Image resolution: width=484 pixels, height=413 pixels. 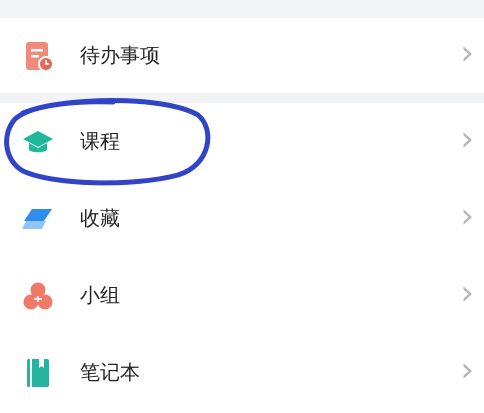 What do you see at coordinates (100, 295) in the screenshot?
I see `menu-label: 小组` at bounding box center [100, 295].